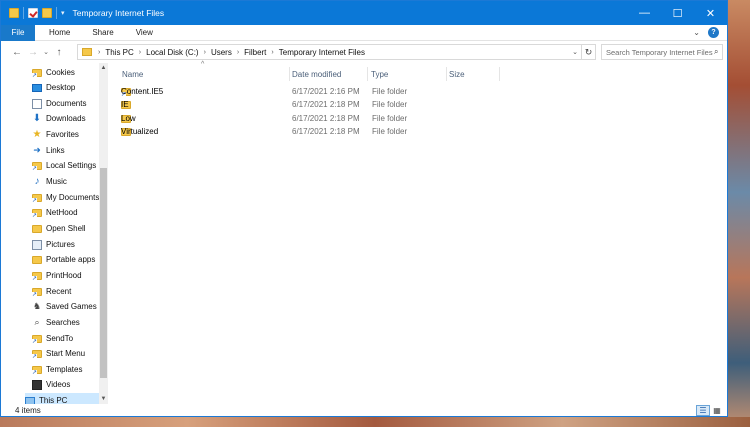  What do you see at coordinates (62, 212) in the screenshot?
I see `sidebar-item-label: NetHood` at bounding box center [62, 212].